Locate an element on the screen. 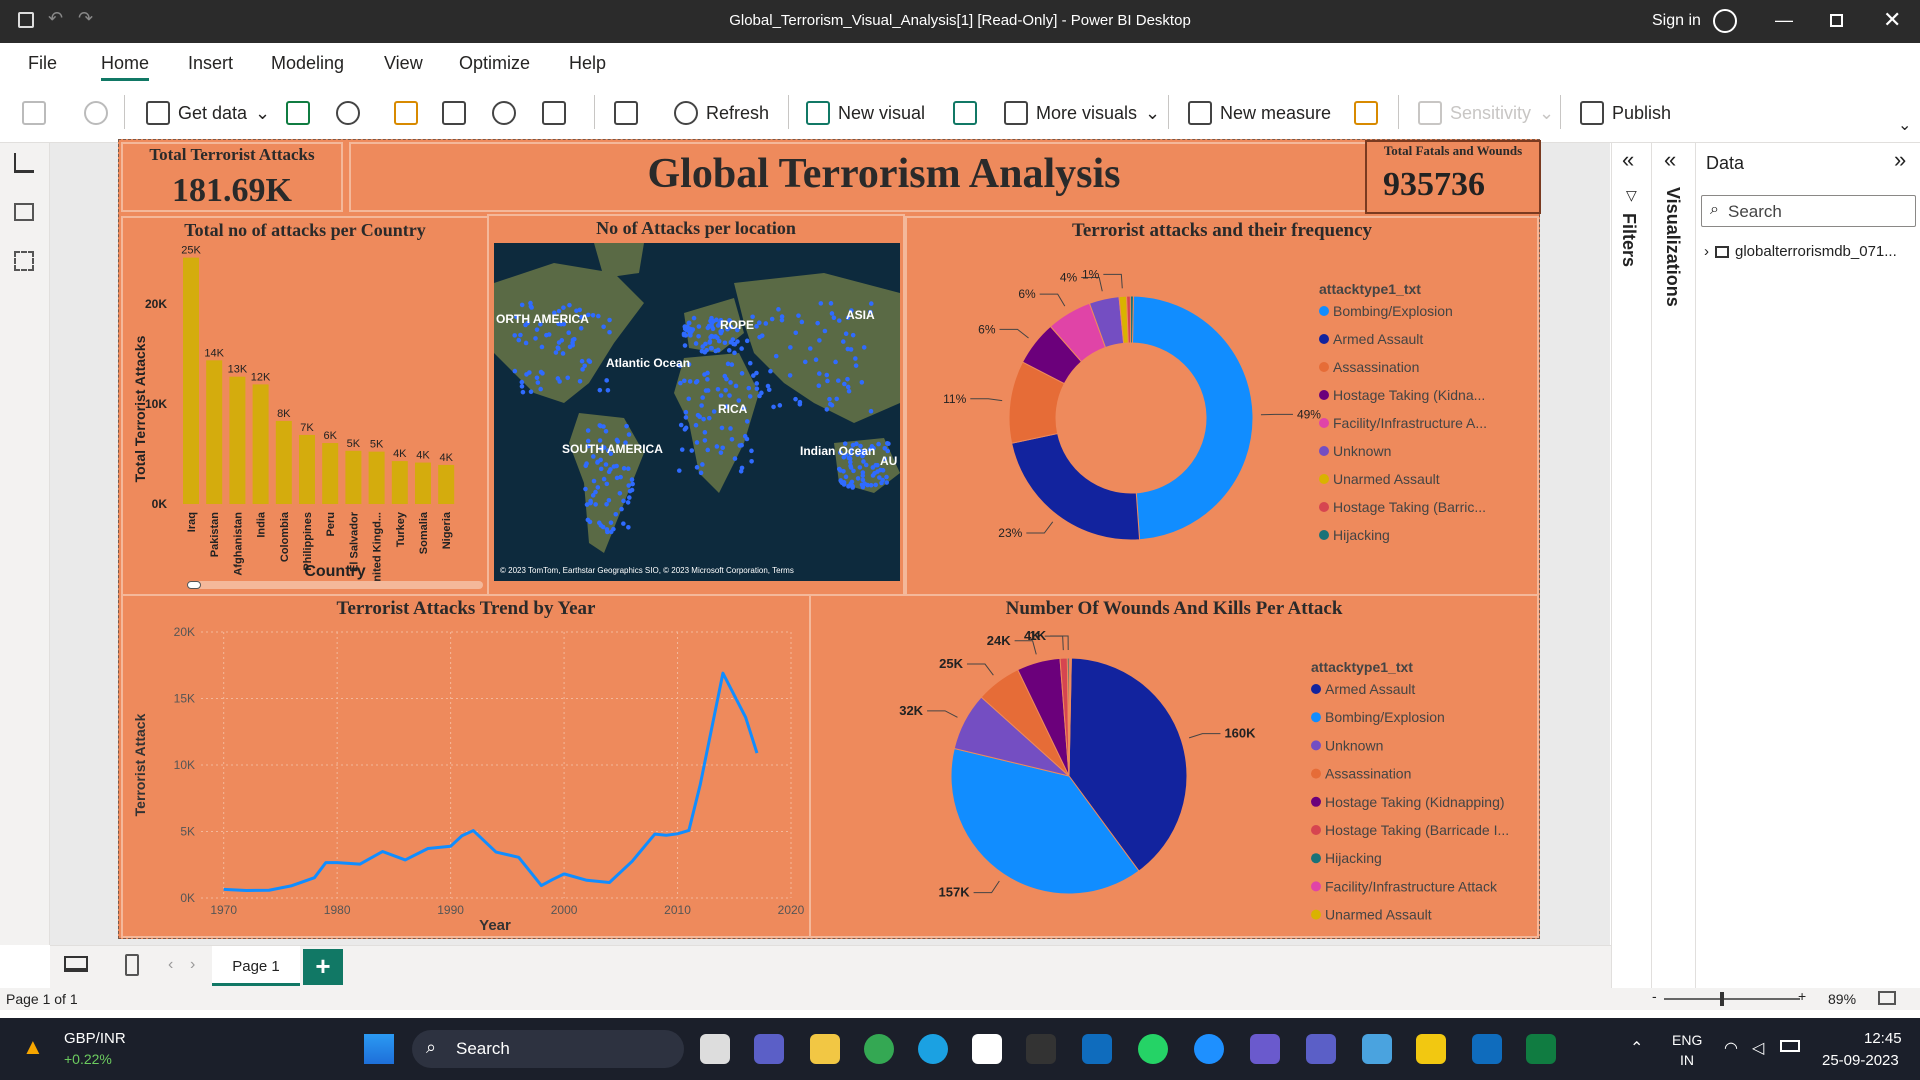  wifi-icon: ◠ is located at coordinates (1731, 1048).